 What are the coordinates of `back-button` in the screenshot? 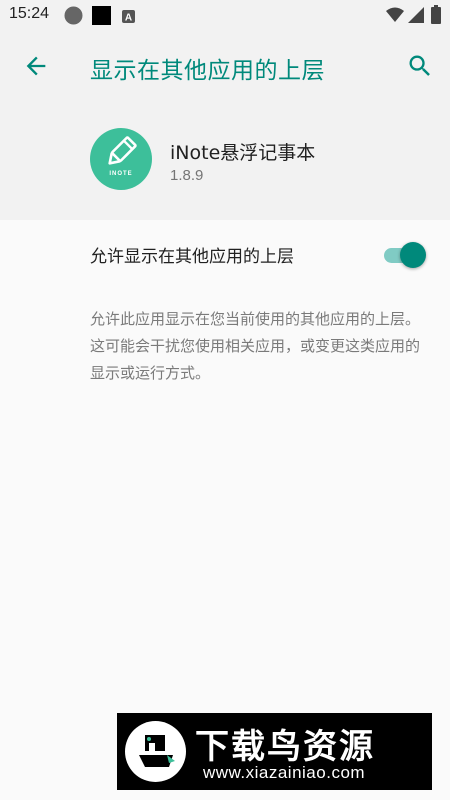 It's located at (36, 66).